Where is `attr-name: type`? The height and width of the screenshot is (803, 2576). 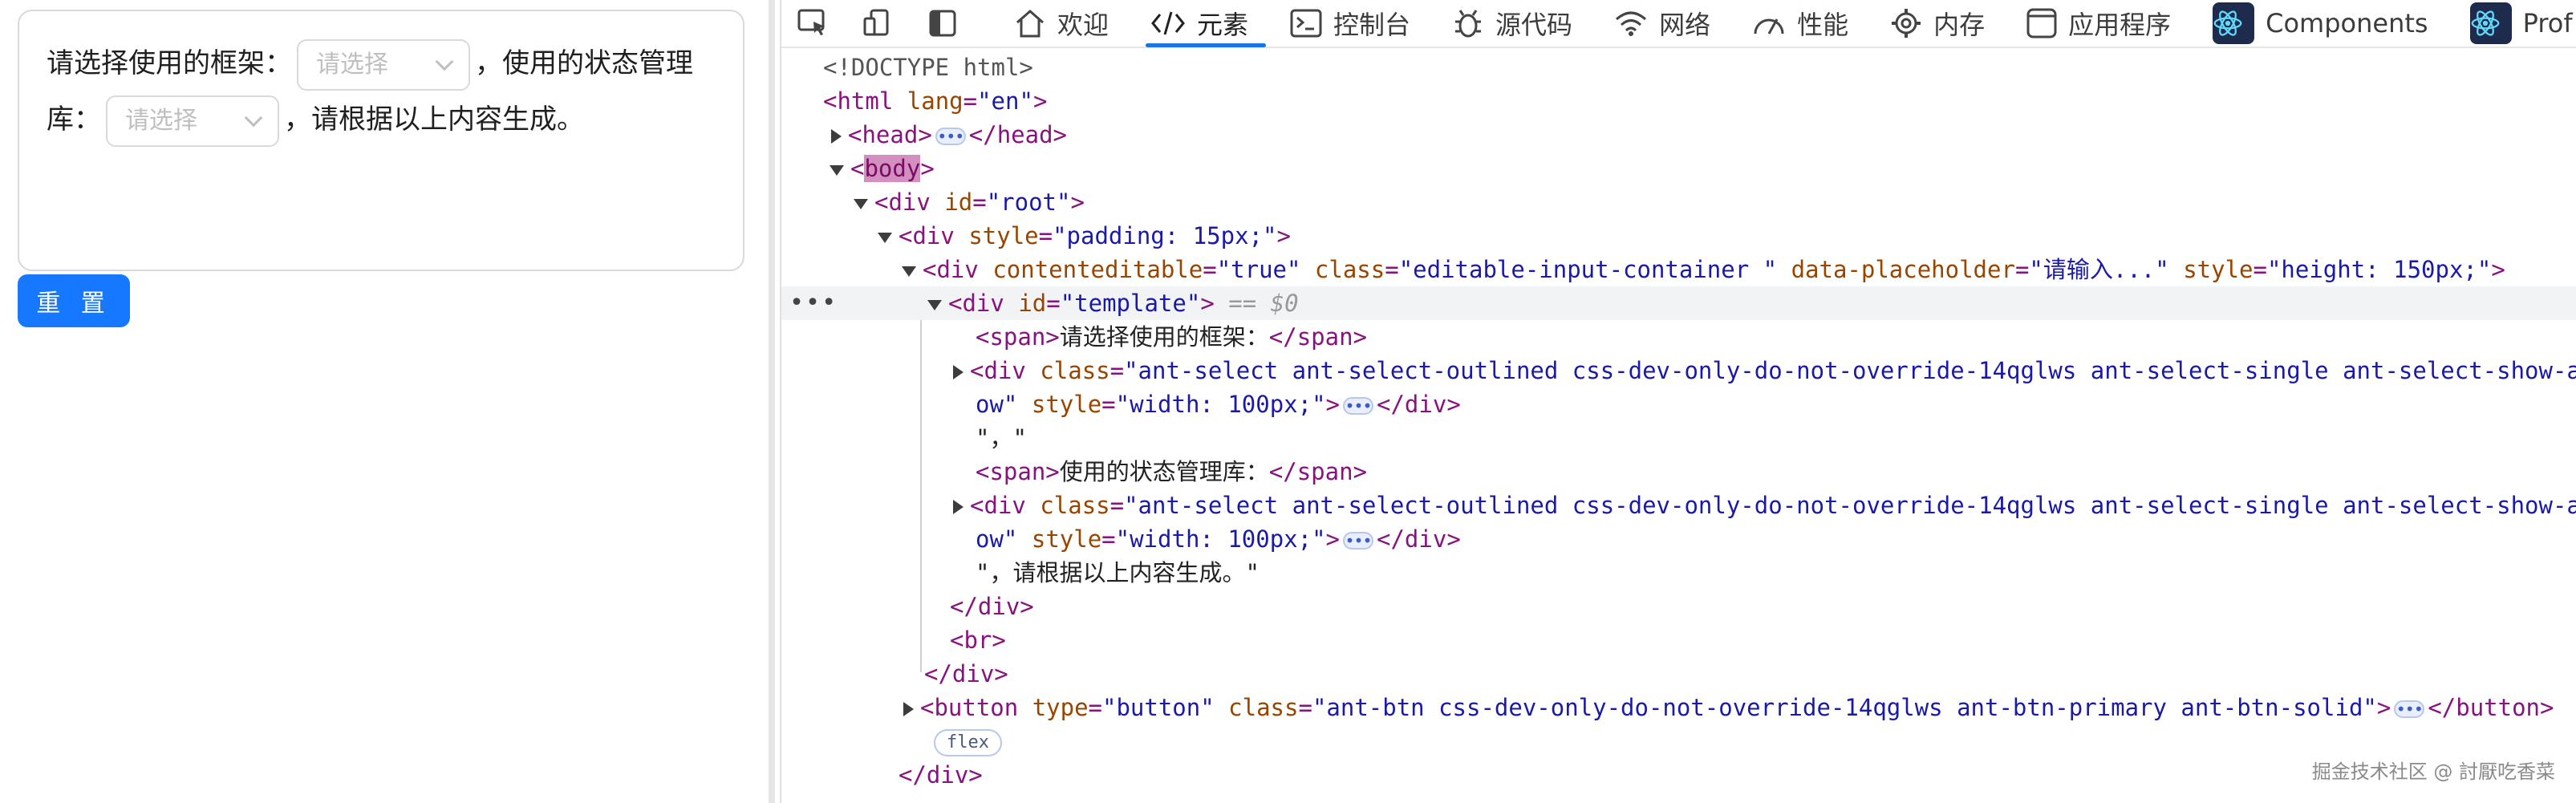
attr-name: type is located at coordinates (1060, 707).